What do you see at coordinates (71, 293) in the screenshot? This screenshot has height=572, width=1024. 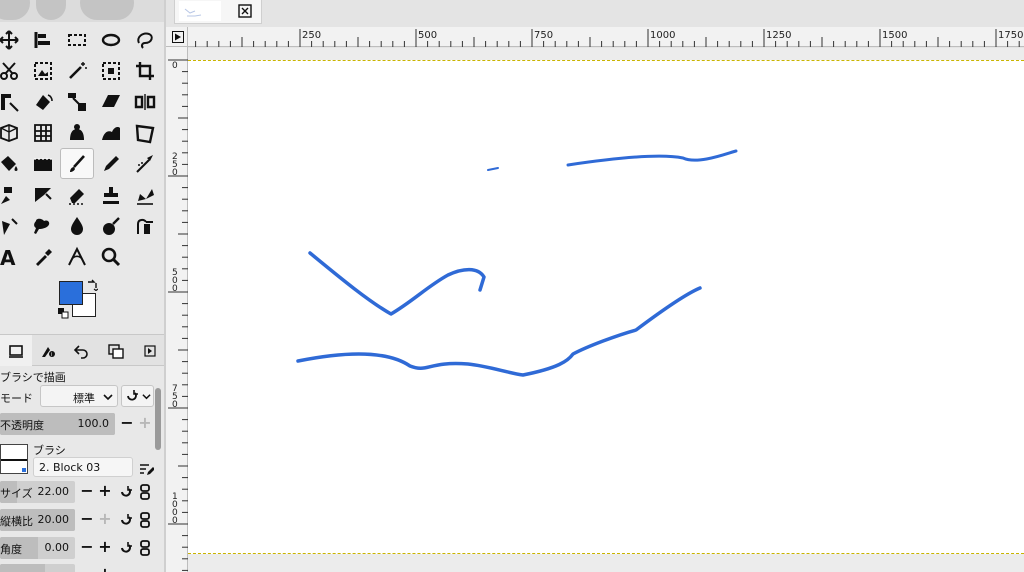 I see `foreground-color-swatch` at bounding box center [71, 293].